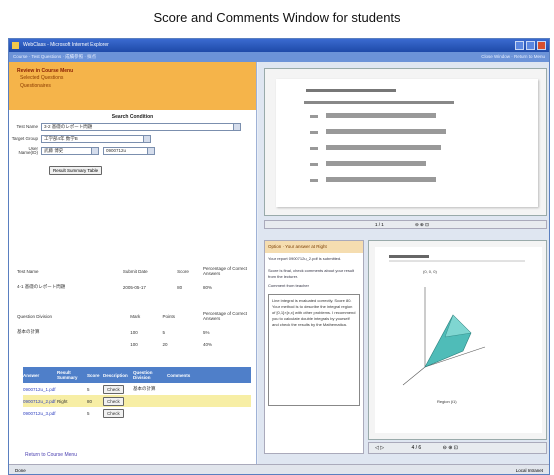 The image size is (554, 475). What do you see at coordinates (40, 389) in the screenshot?
I see `answer-file-link: 0900712u_1.pdf` at bounding box center [40, 389].